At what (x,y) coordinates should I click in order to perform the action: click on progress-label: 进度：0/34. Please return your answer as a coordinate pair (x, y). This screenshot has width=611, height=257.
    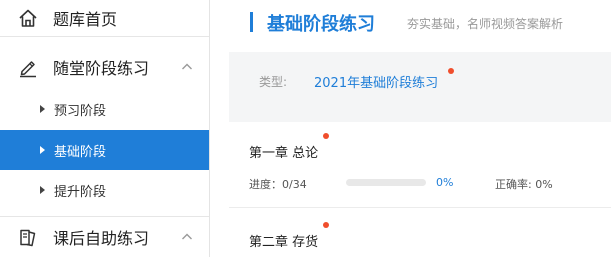
    Looking at the image, I should click on (278, 184).